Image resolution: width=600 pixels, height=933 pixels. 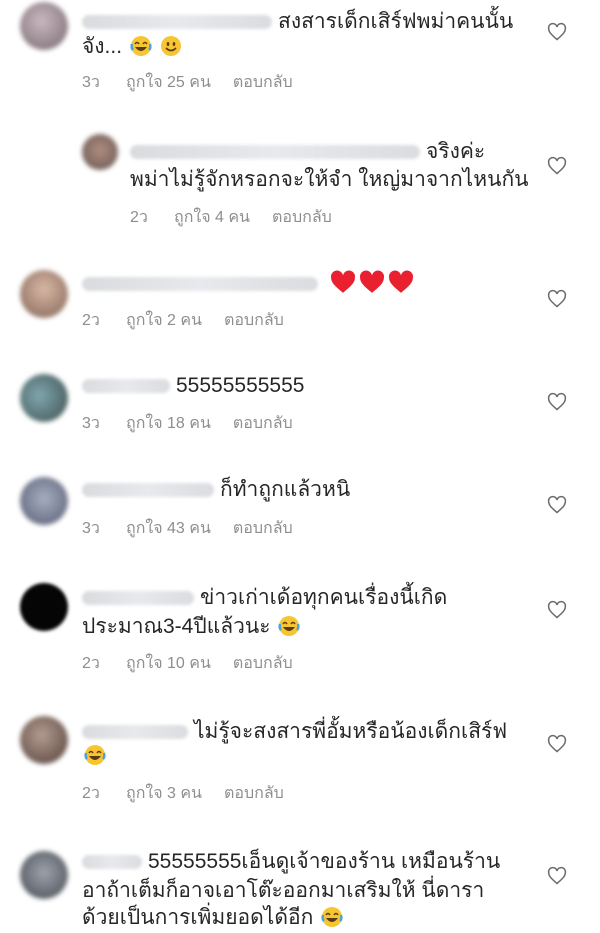 What do you see at coordinates (324, 861) in the screenshot?
I see `comment-line-1: 55555555เอ็นดูเจ้าของร้าน เหมือนร้าน` at bounding box center [324, 861].